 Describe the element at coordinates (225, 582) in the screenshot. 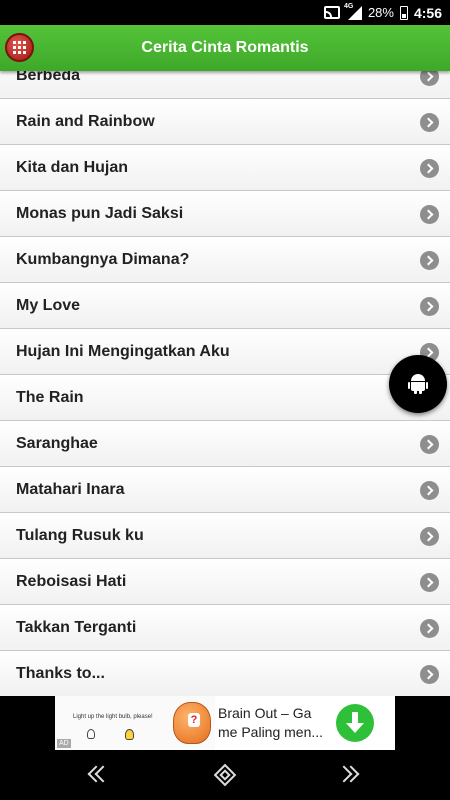

I see `list-item: Reboisasi Hati` at that location.